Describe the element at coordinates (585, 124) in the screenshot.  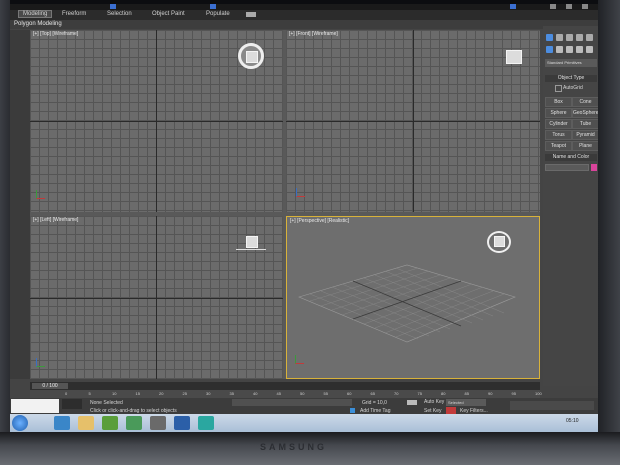
I see `tube-button: Tube` at that location.